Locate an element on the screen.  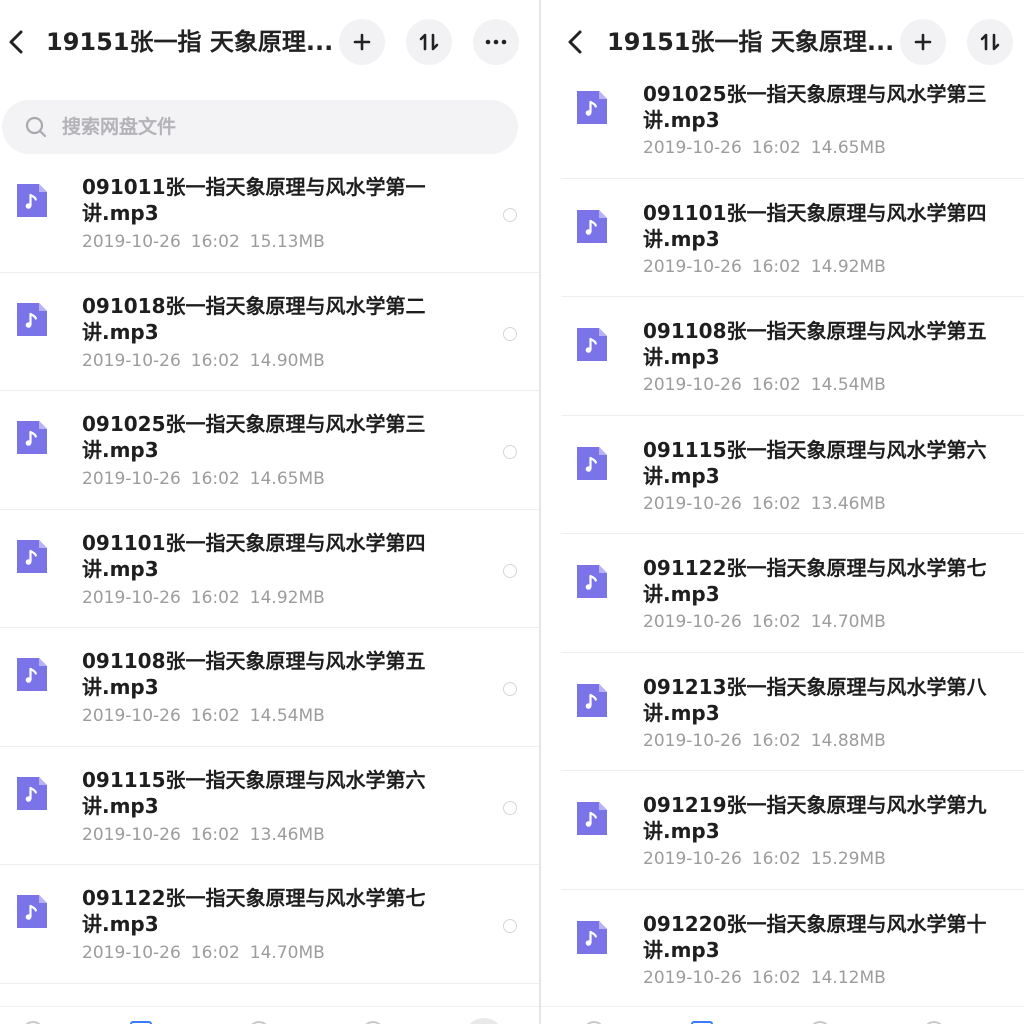
file-size: 13.46MB is located at coordinates (287, 834).